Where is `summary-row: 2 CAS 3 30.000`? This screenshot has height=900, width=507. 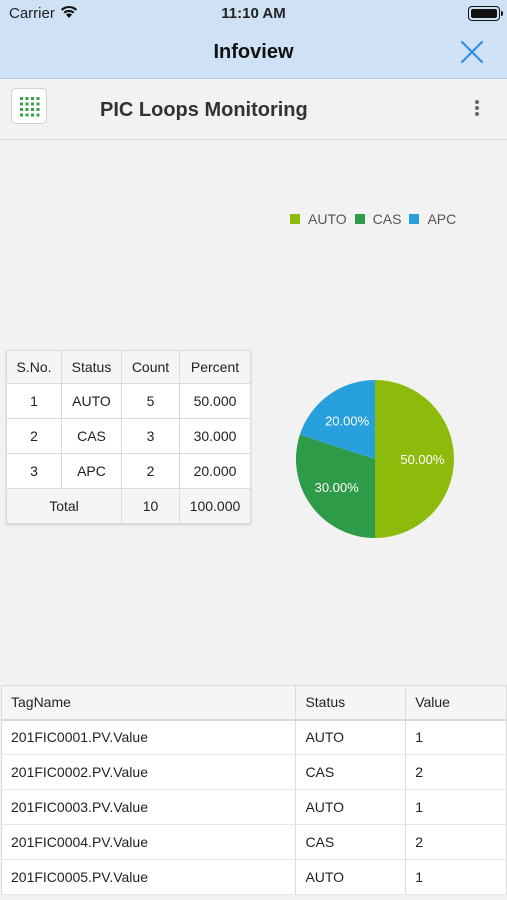
summary-row: 2 CAS 3 30.000 is located at coordinates (128, 436).